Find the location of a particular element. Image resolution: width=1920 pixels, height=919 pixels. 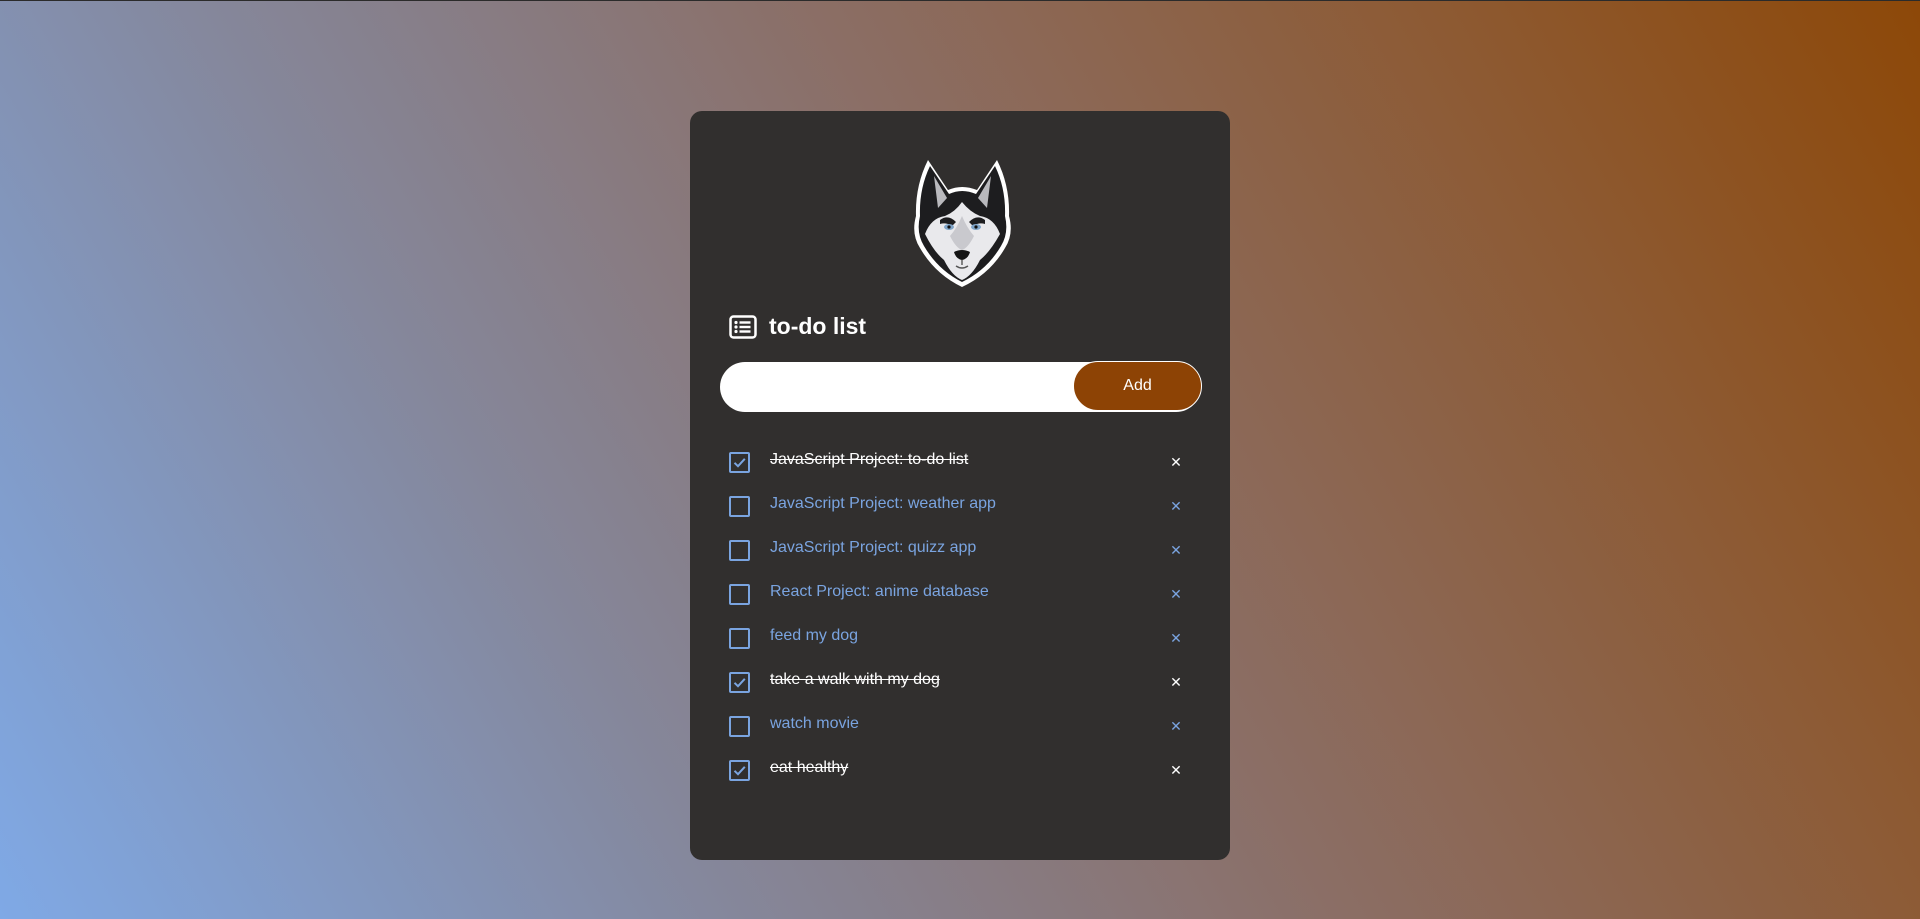

page-title: to-do list is located at coordinates (818, 326).